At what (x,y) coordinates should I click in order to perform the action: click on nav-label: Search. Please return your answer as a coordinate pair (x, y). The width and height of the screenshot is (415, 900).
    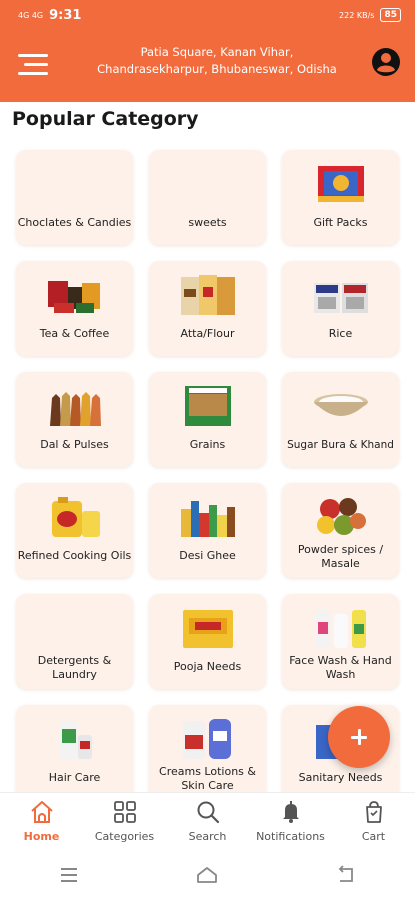
    Looking at the image, I should click on (207, 836).